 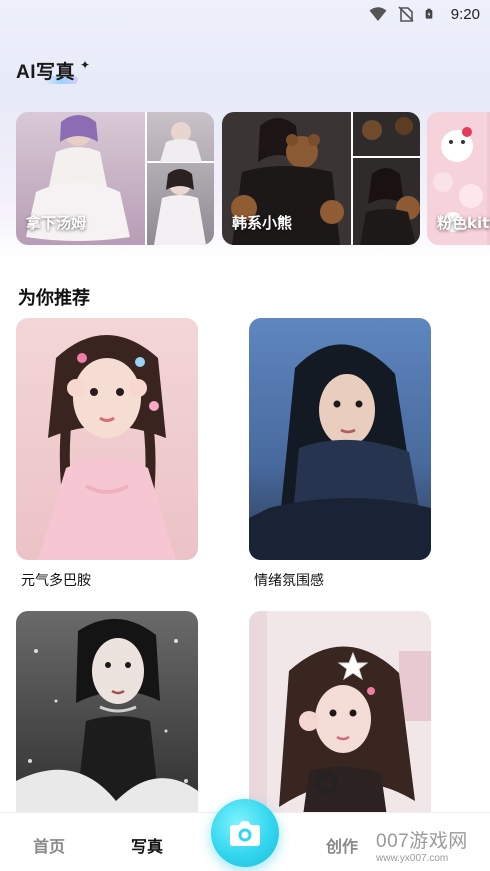 I want to click on clock: 9:20, so click(x=465, y=14).